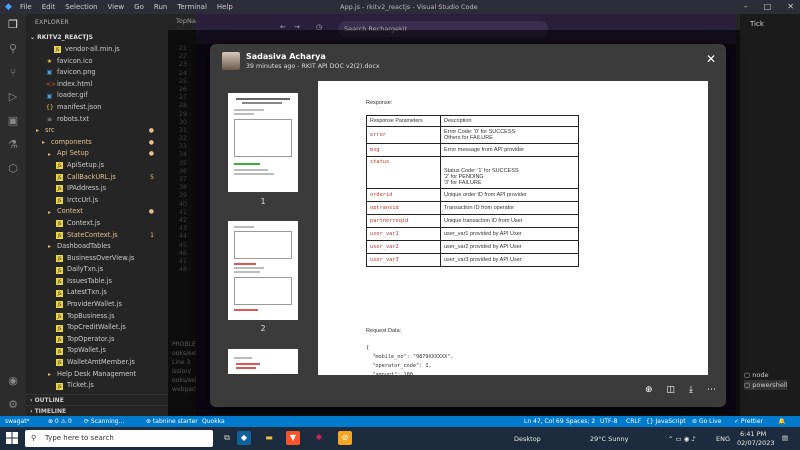 The width and height of the screenshot is (800, 450). Describe the element at coordinates (13, 405) in the screenshot. I see `manage-gear-icon: ⚙` at that location.